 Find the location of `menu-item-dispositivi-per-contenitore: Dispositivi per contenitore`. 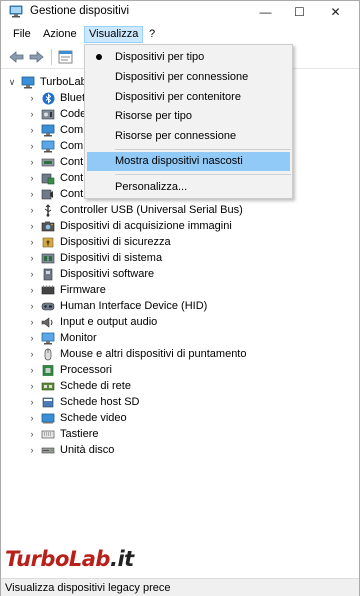

menu-item-dispositivi-per-contenitore: Dispositivi per contenitore is located at coordinates (188, 97).